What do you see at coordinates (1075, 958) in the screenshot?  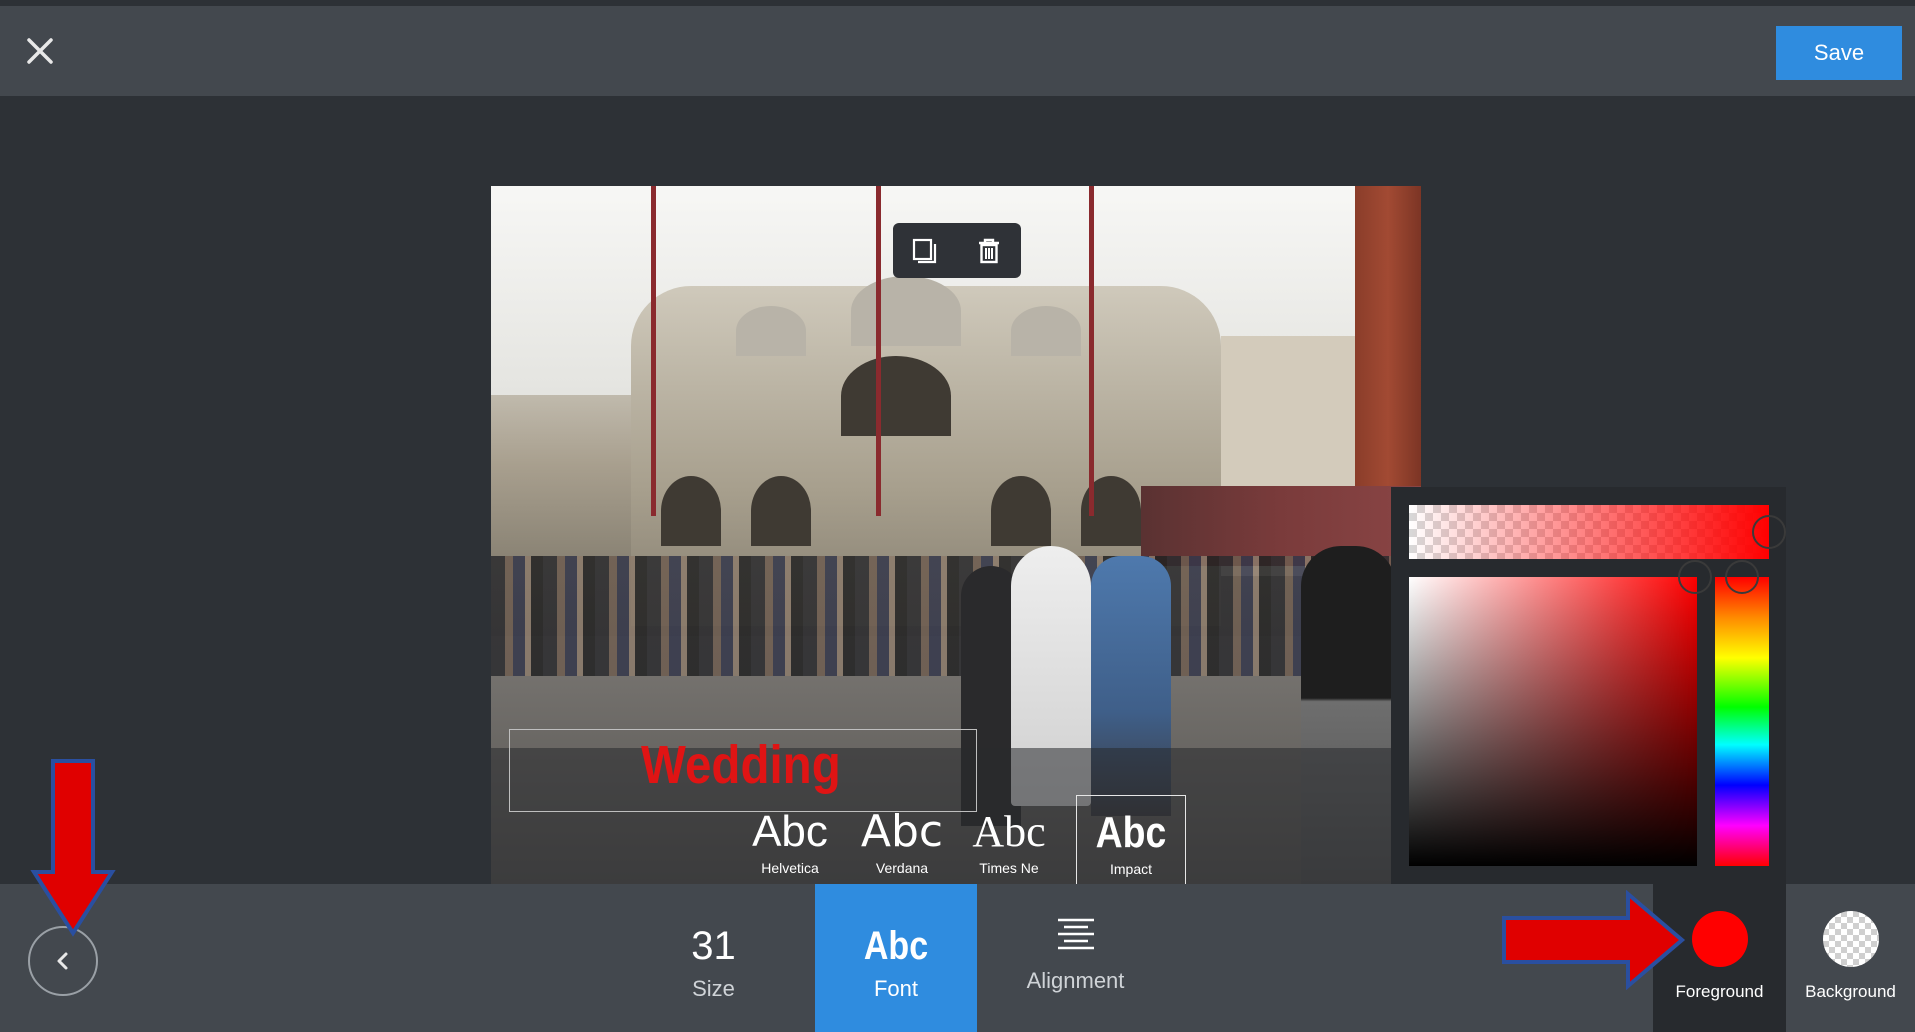 I see `alignment-tool: Alignment` at bounding box center [1075, 958].